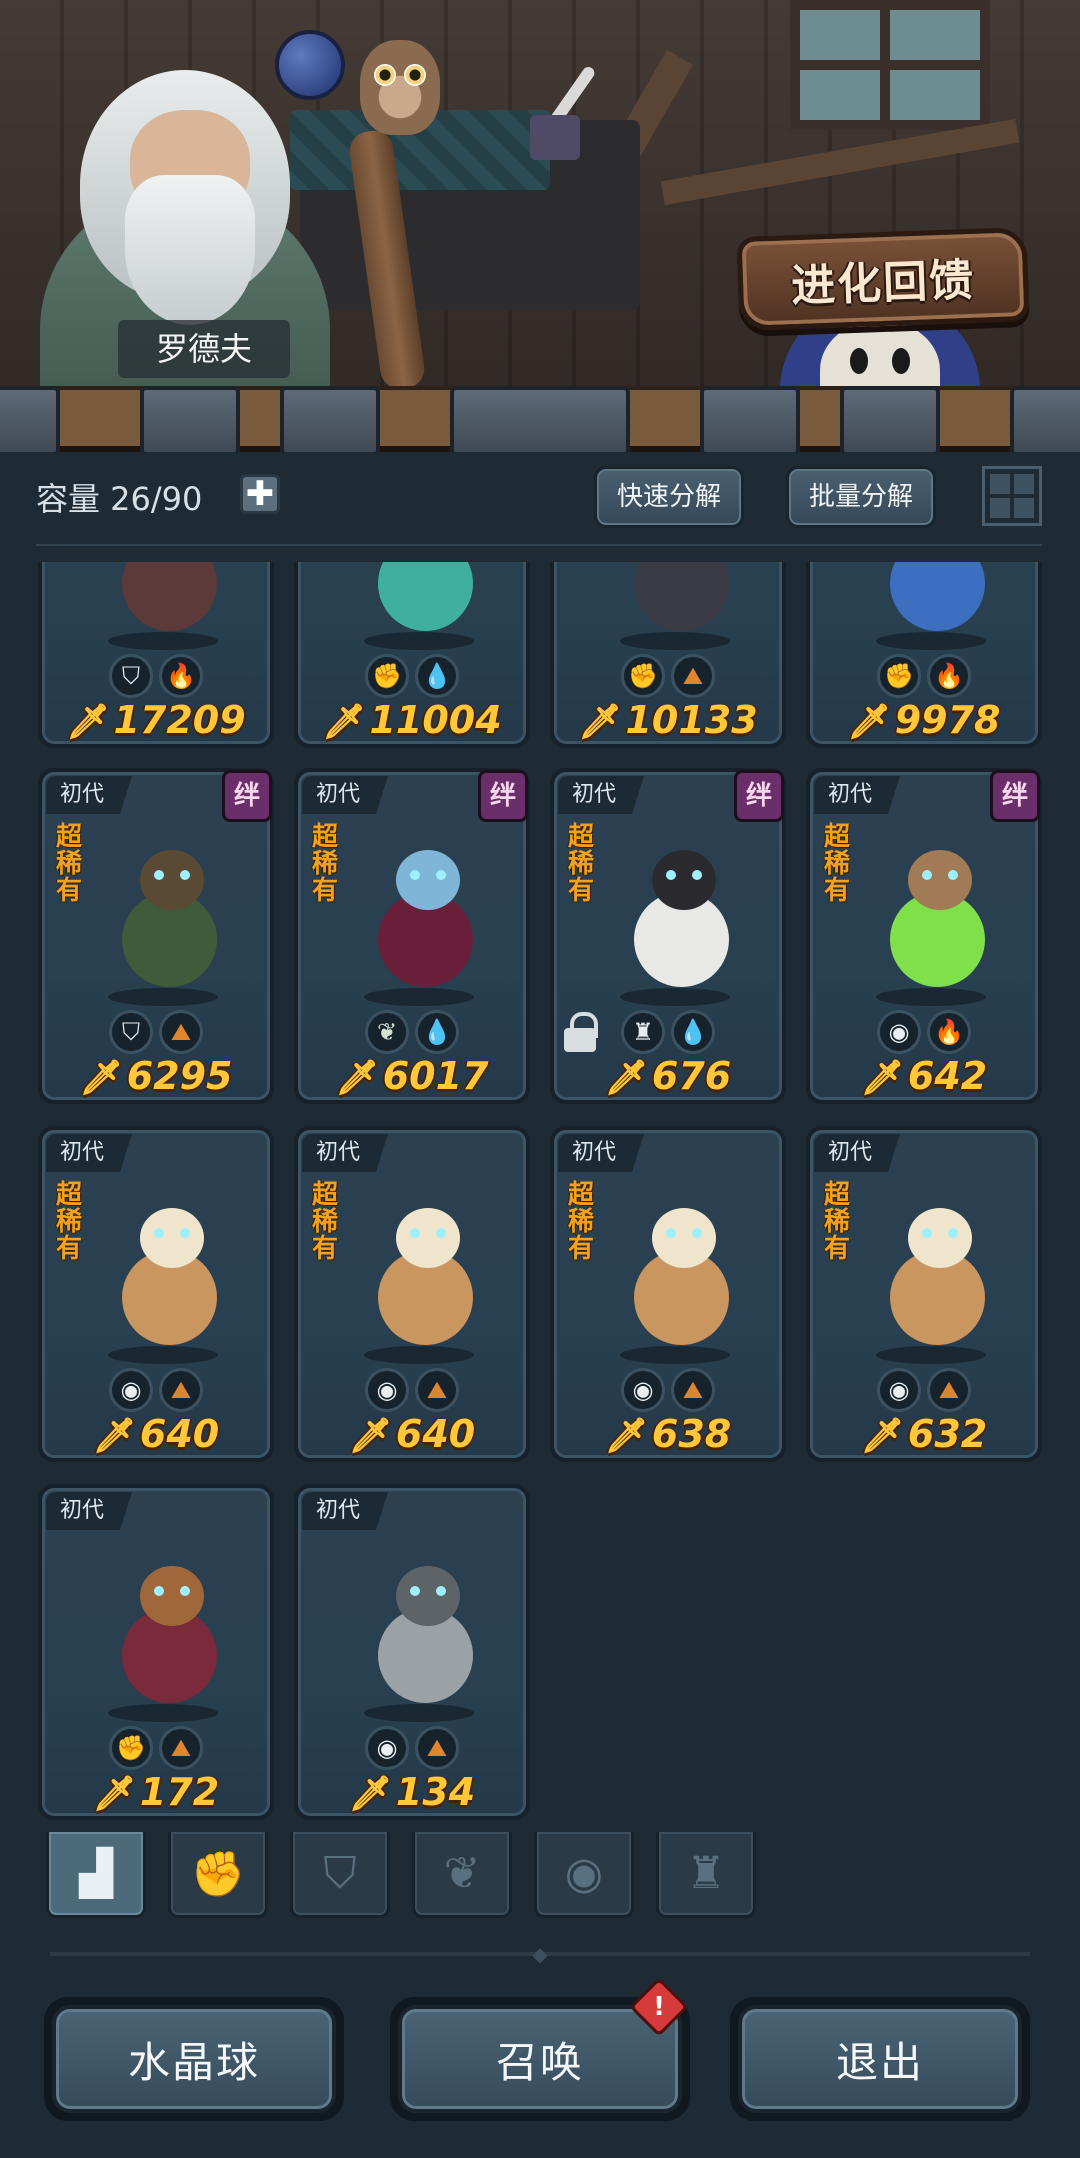 The image size is (1080, 2158). Describe the element at coordinates (179, 720) in the screenshot. I see `power-number: 17209` at that location.